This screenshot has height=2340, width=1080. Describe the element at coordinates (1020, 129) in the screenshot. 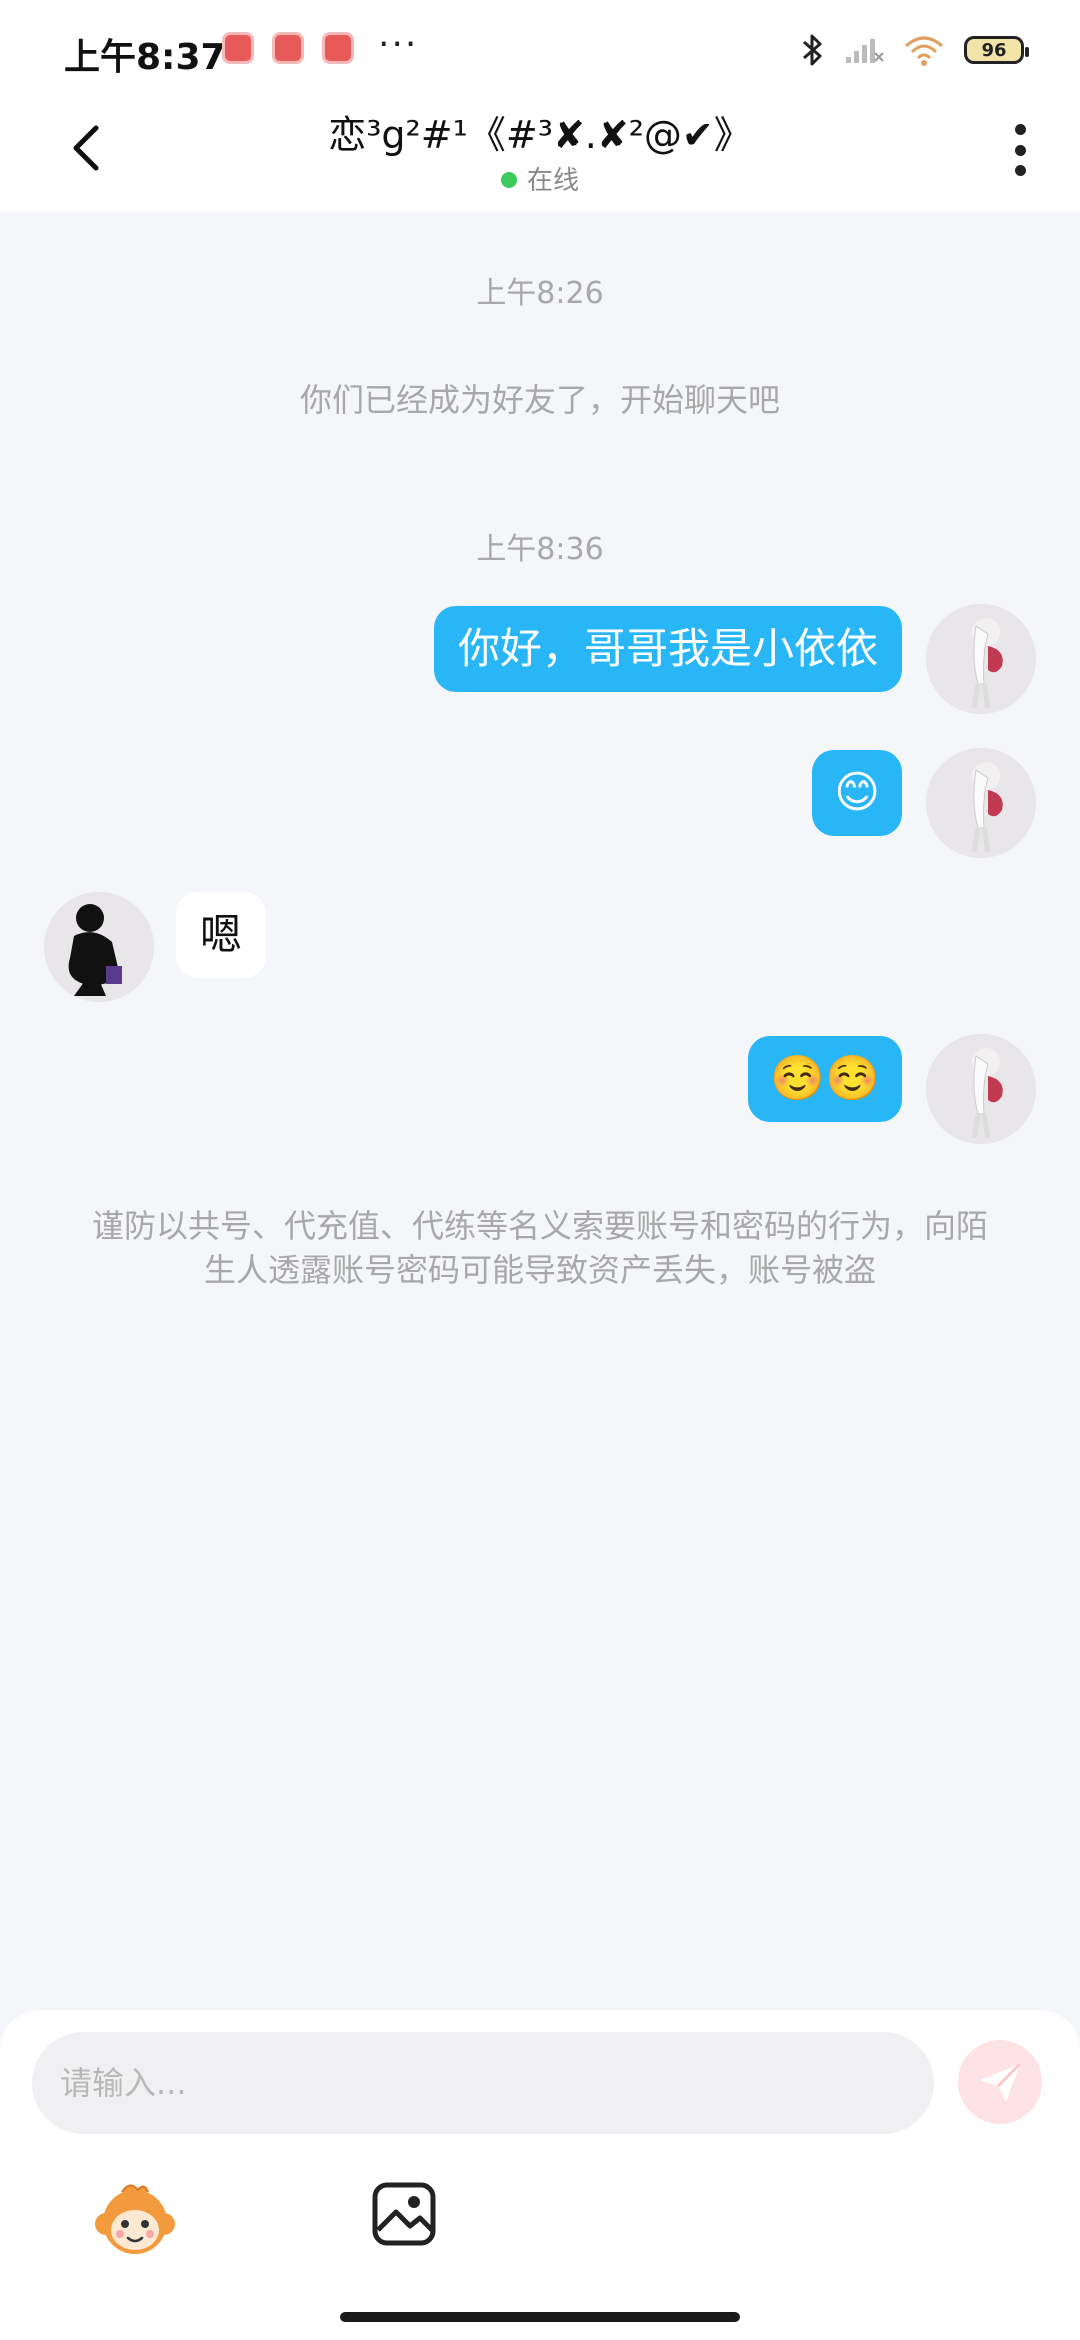

I see `more-vertical-icon` at that location.